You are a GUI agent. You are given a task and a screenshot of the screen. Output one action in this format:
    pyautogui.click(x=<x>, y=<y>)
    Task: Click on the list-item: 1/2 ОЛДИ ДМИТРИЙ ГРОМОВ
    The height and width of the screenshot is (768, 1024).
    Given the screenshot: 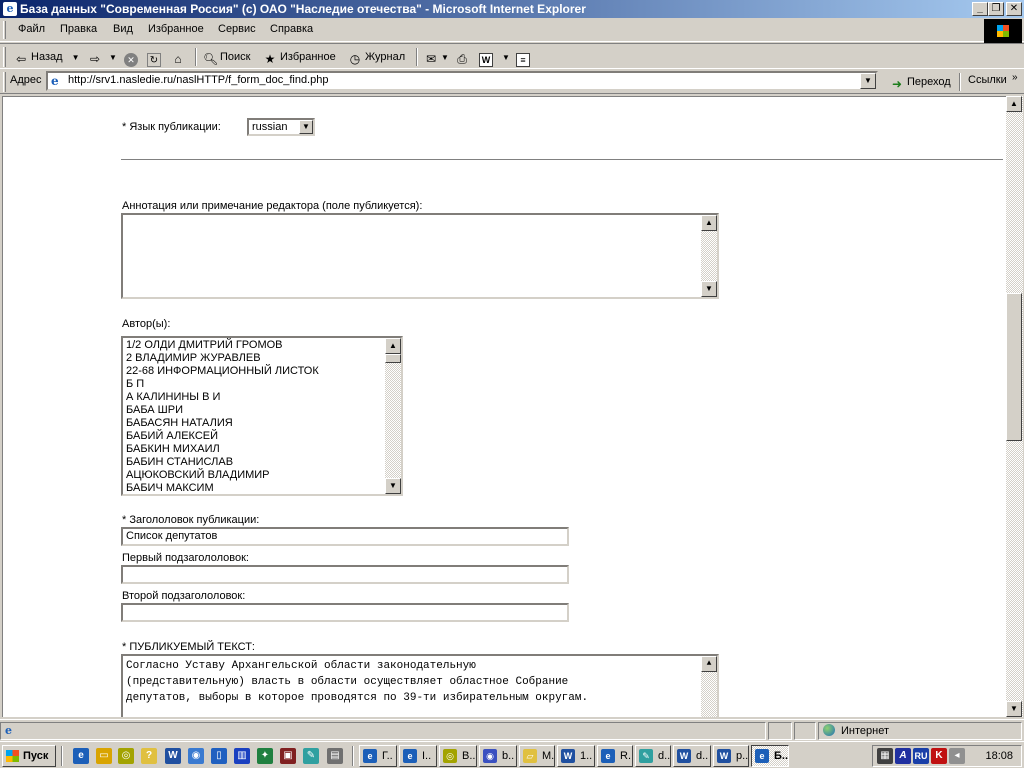 What is the action you would take?
    pyautogui.click(x=204, y=345)
    